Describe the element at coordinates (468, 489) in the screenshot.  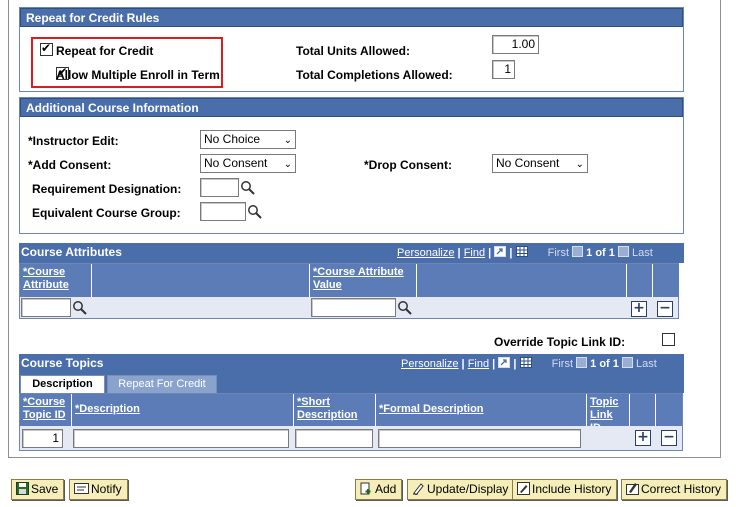
I see `update-display-label: Update/Display` at that location.